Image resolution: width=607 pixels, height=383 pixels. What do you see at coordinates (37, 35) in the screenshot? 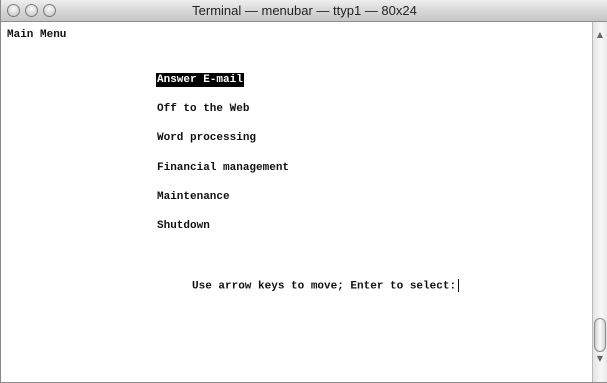
I see `screen-header: Main Menu` at bounding box center [37, 35].